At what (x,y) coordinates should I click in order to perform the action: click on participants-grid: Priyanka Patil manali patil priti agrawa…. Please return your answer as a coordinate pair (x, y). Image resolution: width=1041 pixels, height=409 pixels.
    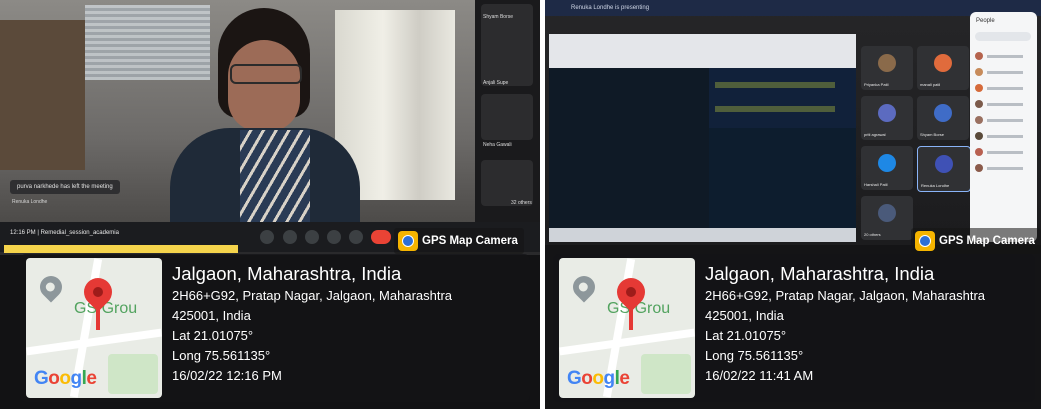
    Looking at the image, I should click on (917, 144).